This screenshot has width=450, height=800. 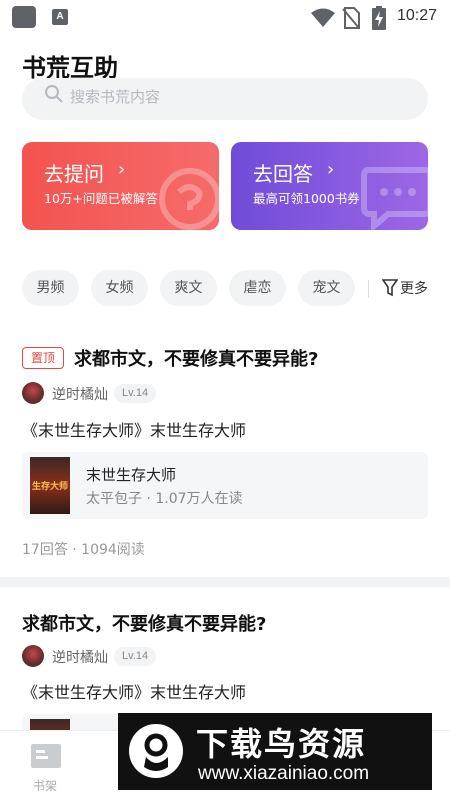 I want to click on book-name: 末世生存大师, so click(x=131, y=475).